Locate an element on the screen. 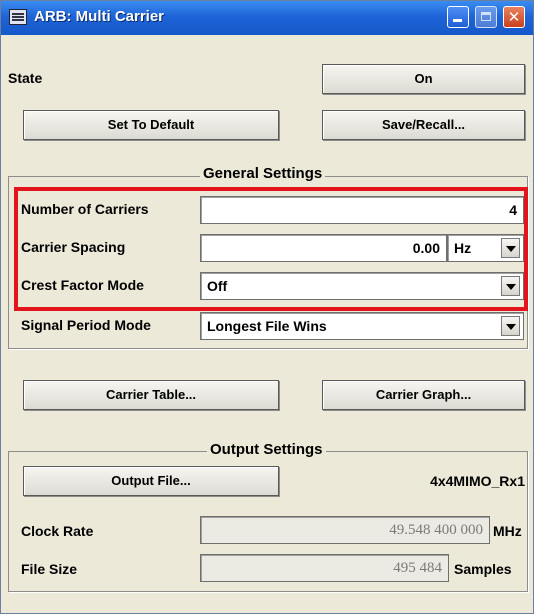 The width and height of the screenshot is (534, 614). clock-rate-label: Clock Rate is located at coordinates (57, 531).